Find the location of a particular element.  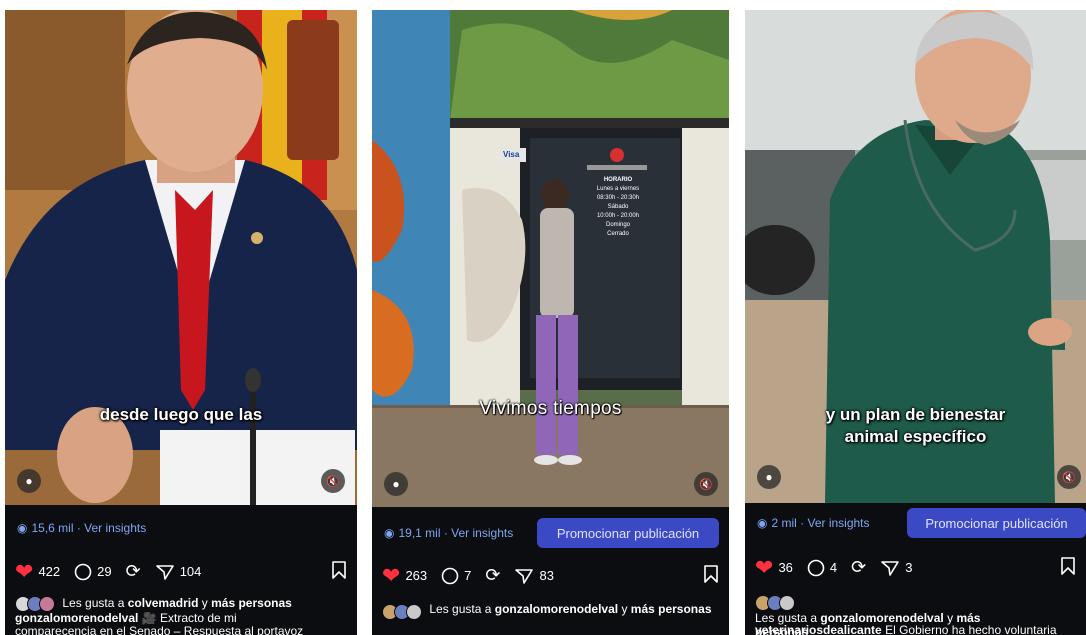

comments-count: 7 is located at coordinates (468, 575).